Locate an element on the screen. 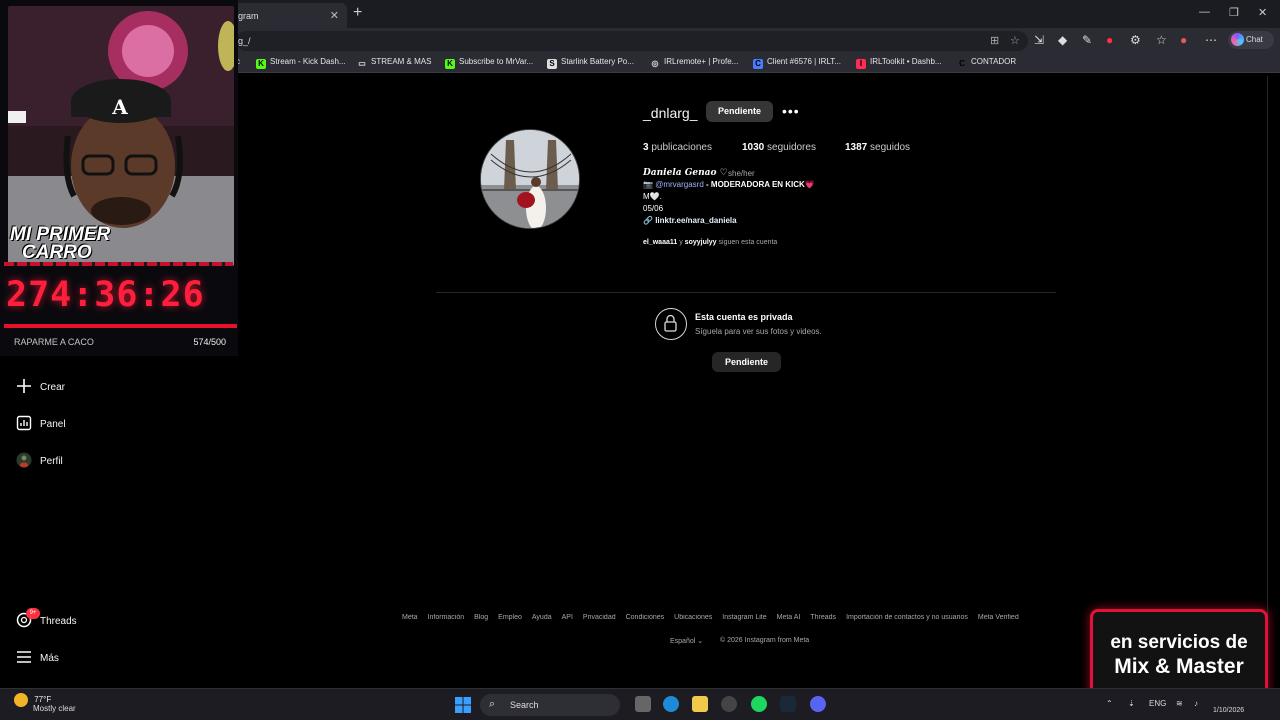  footer-link: Instagram Lite is located at coordinates (744, 617).